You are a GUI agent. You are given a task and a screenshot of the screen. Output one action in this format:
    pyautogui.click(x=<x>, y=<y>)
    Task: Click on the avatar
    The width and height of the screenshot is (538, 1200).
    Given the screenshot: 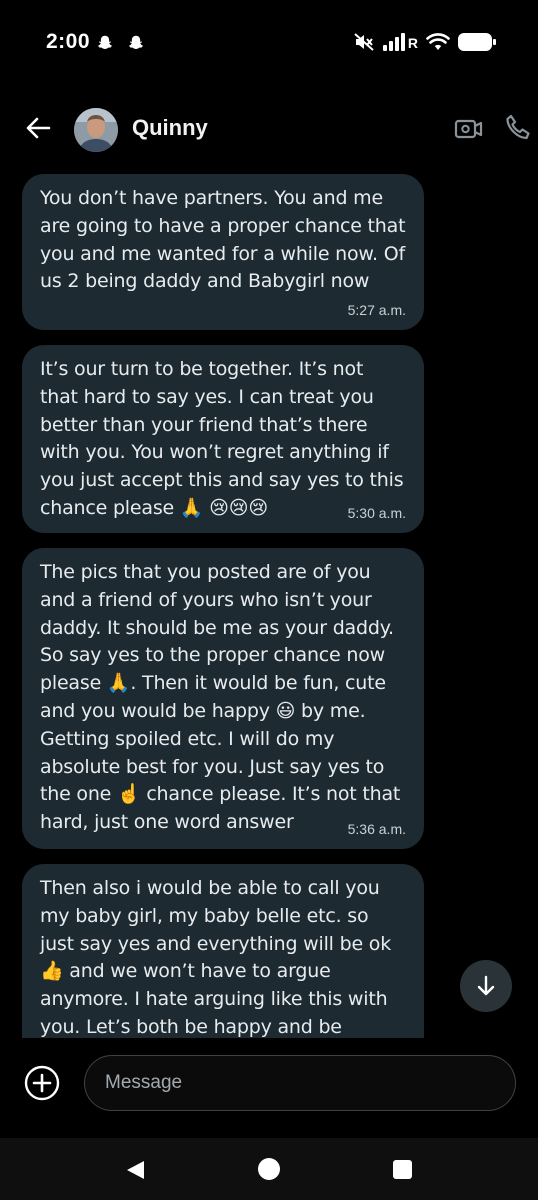 What is the action you would take?
    pyautogui.click(x=96, y=130)
    